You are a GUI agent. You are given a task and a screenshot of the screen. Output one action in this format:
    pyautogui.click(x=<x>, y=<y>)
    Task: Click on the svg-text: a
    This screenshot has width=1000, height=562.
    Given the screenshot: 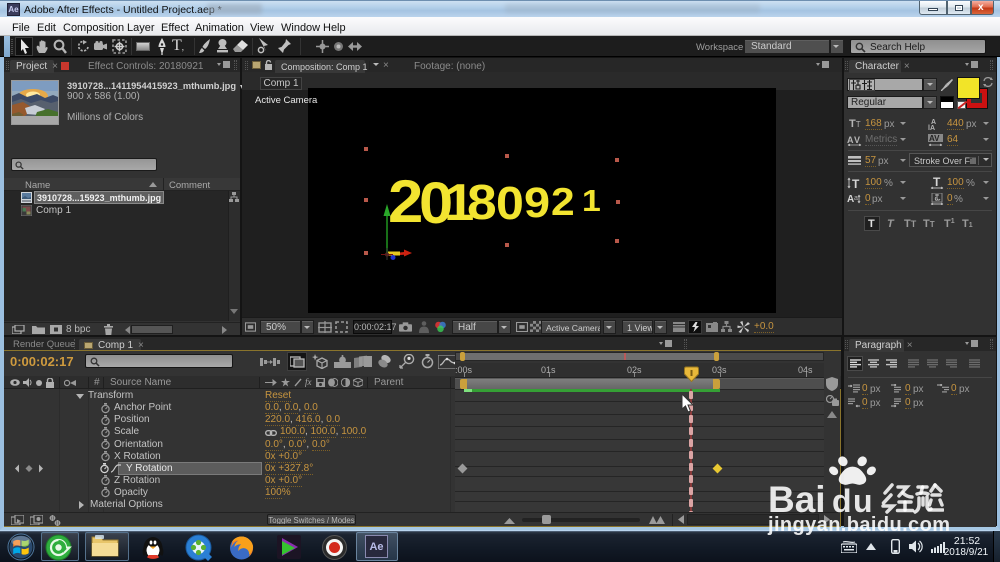 What is the action you would take?
    pyautogui.click(x=856, y=198)
    